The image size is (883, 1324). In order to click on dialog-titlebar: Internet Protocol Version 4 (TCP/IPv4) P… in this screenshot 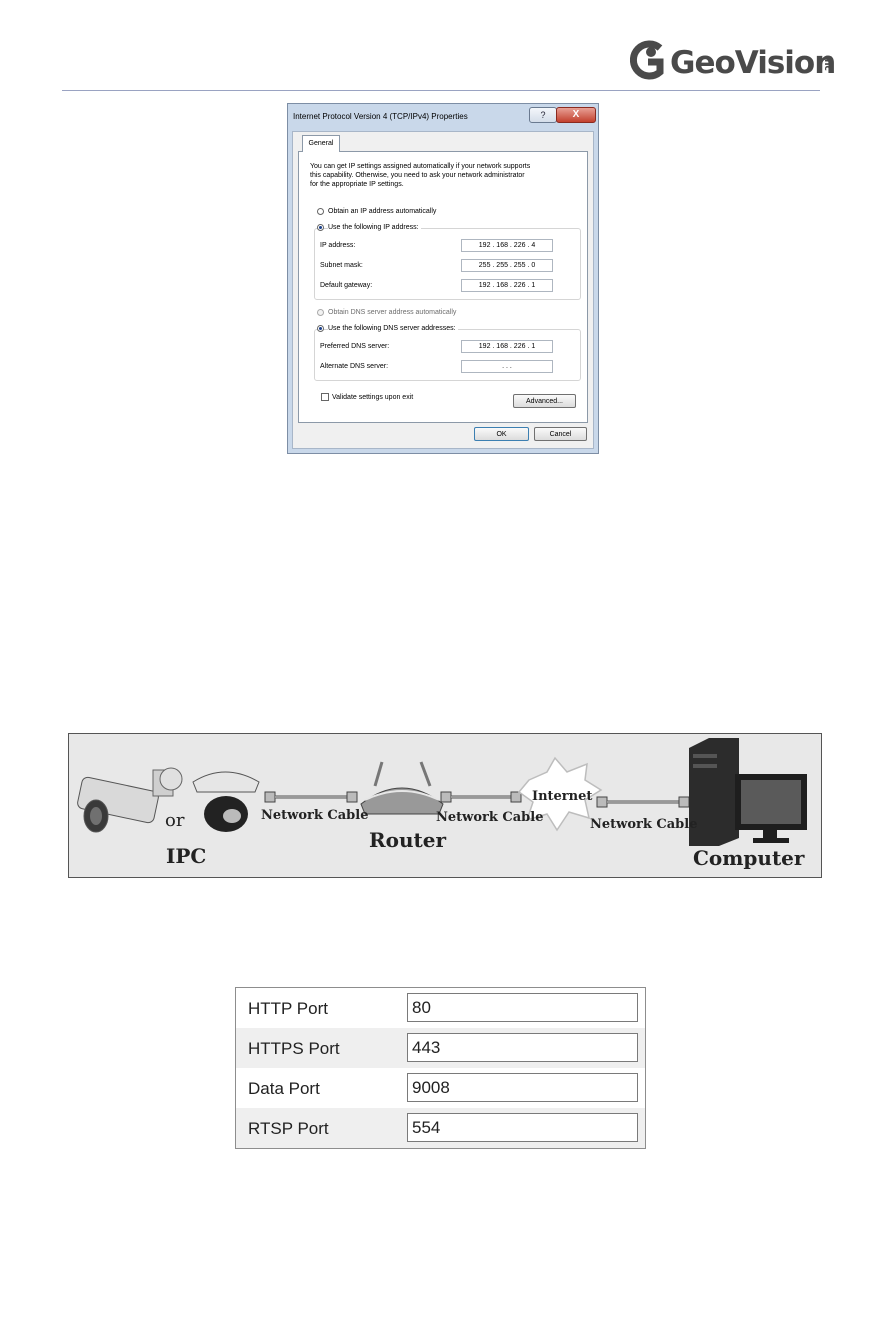, I will do `click(443, 117)`.